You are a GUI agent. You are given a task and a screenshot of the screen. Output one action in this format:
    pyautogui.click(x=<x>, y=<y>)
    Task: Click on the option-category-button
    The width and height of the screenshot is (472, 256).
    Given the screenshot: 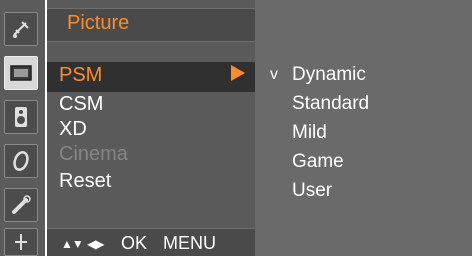 What is the action you would take?
    pyautogui.click(x=21, y=205)
    